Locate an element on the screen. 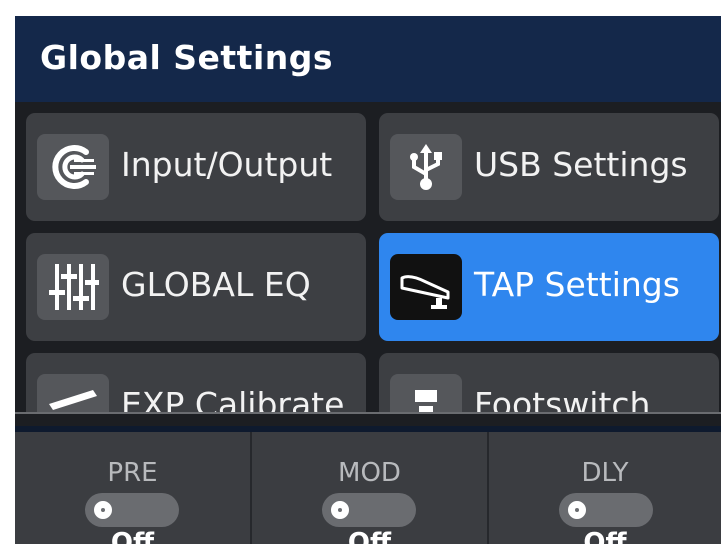 The image size is (721, 544). pre-effect-name: PRE is located at coordinates (132, 473).